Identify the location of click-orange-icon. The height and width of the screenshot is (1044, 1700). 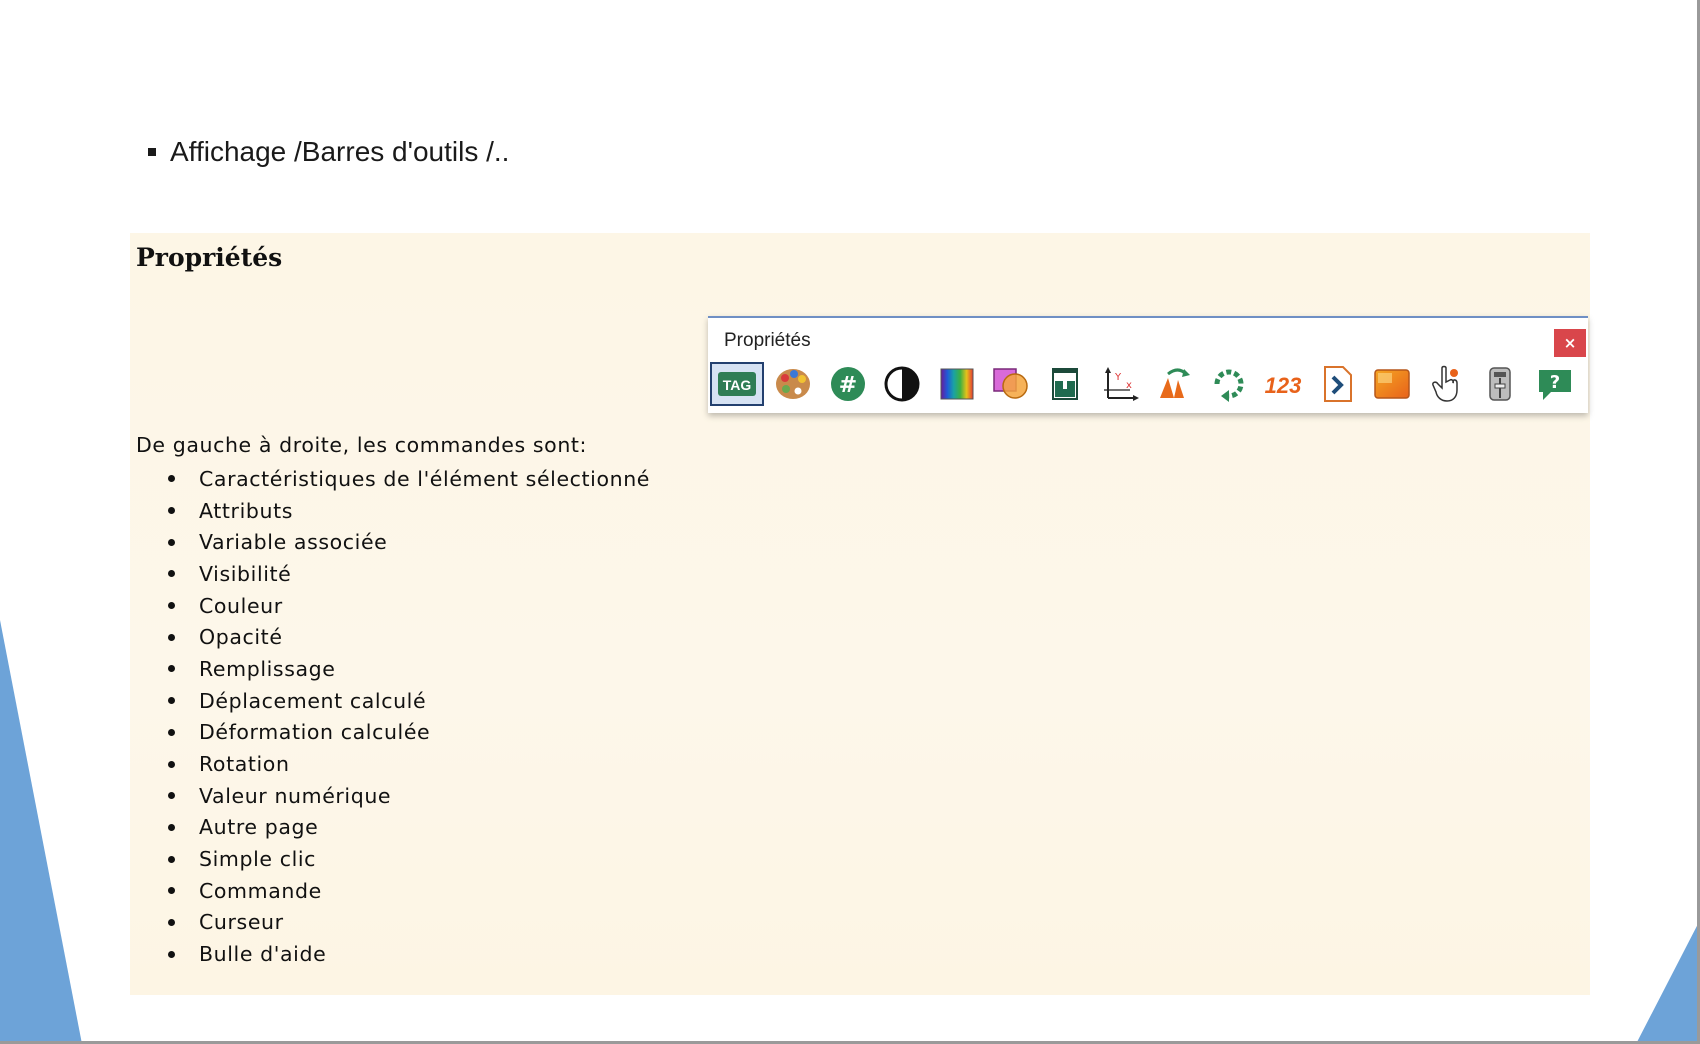
(1391, 384).